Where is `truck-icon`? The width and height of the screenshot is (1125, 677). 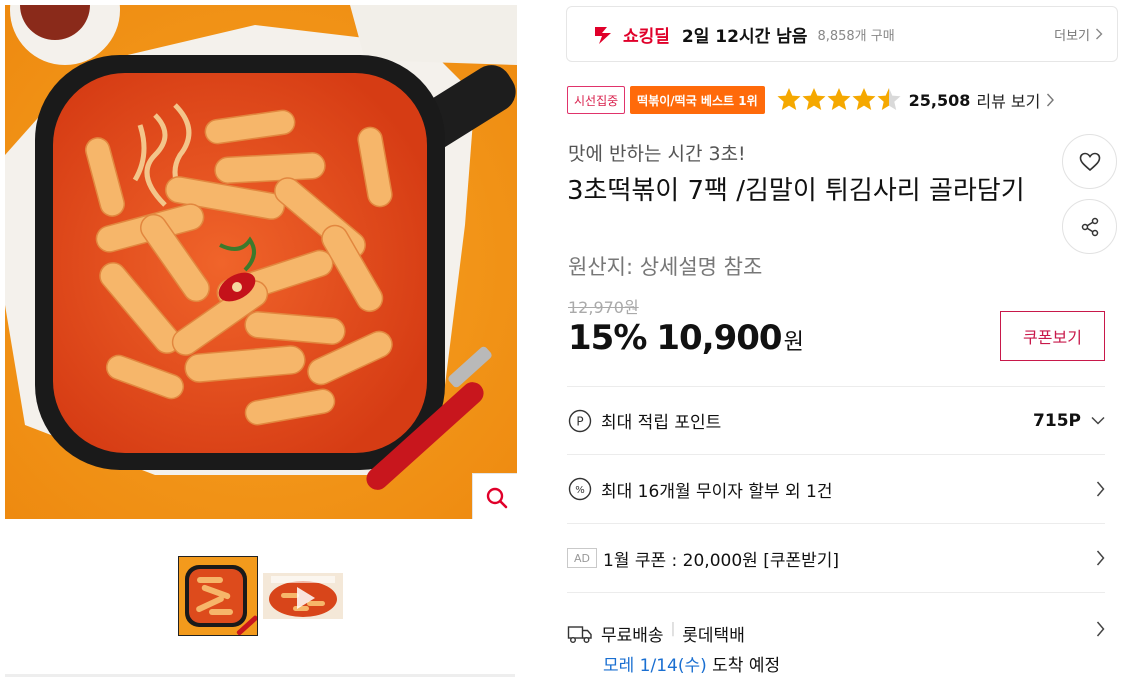 truck-icon is located at coordinates (580, 634).